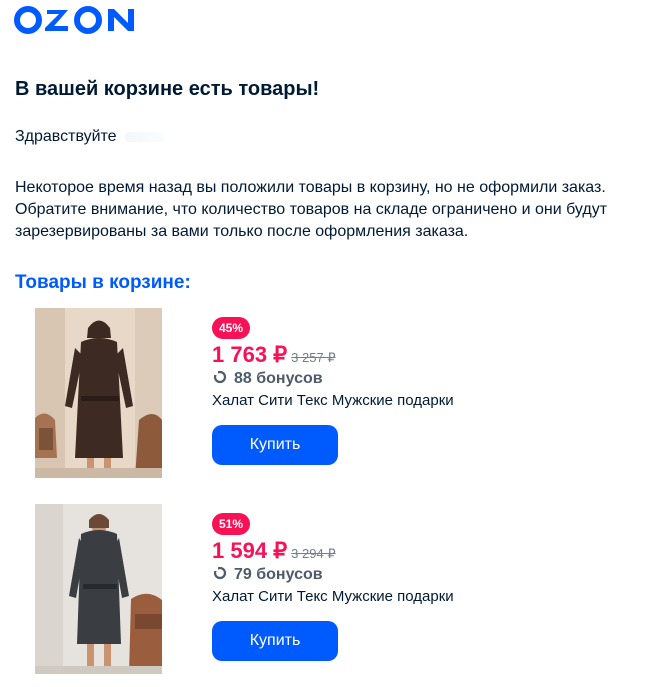 The height and width of the screenshot is (687, 651). I want to click on discount-badge: 45%, so click(231, 328).